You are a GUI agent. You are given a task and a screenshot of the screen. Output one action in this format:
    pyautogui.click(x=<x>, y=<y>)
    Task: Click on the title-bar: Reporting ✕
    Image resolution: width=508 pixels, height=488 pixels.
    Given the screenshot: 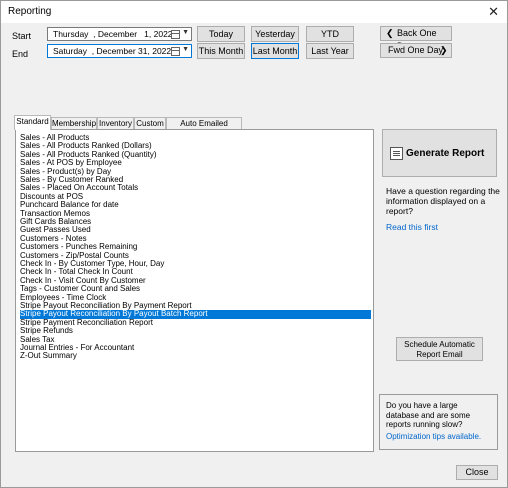 What is the action you would take?
    pyautogui.click(x=254, y=12)
    